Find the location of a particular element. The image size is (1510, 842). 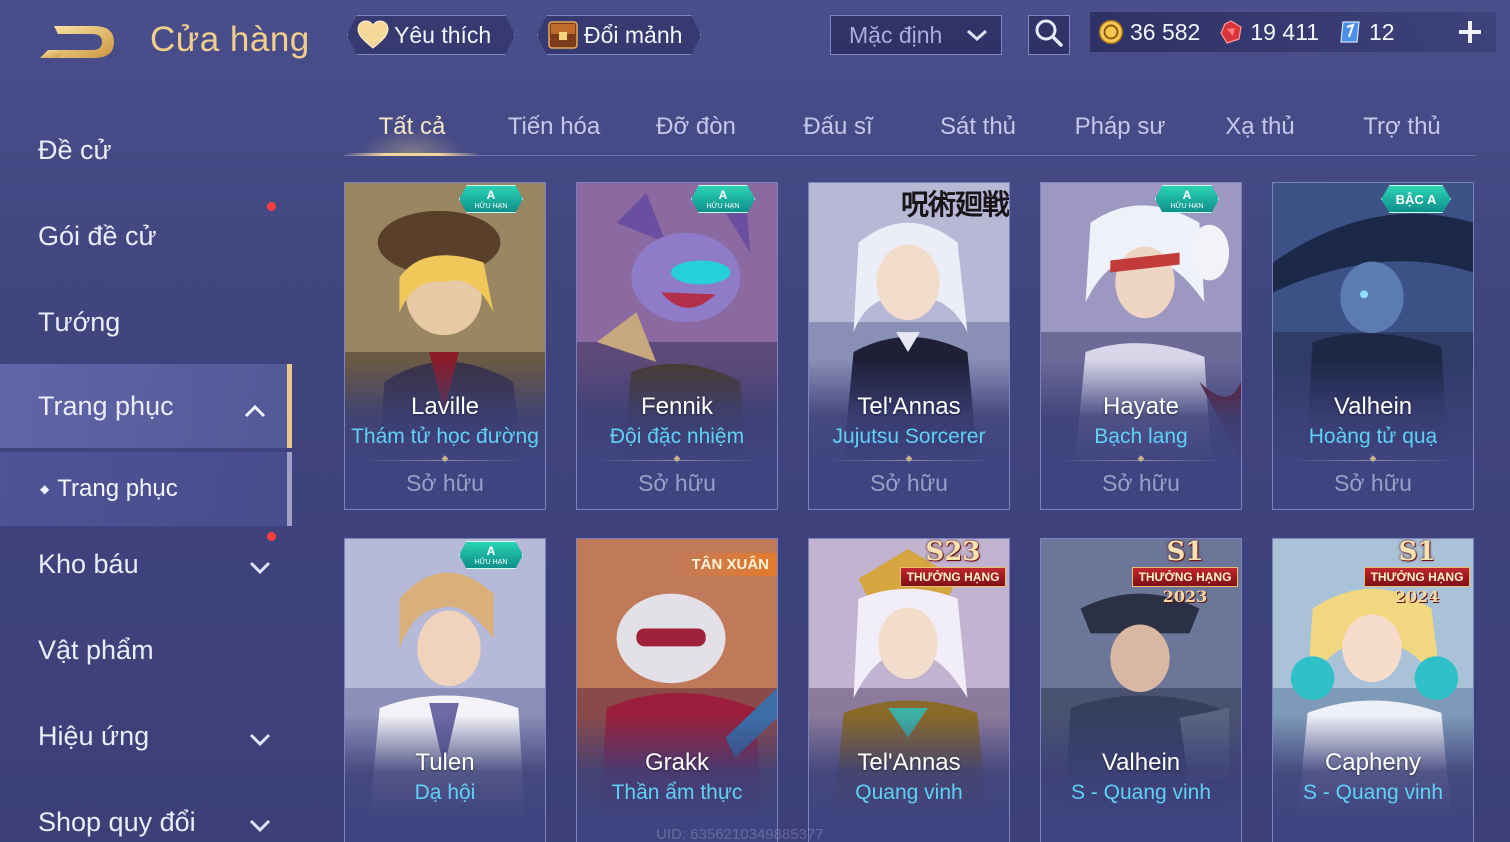

tab-label: Tiến hóa is located at coordinates (554, 126).